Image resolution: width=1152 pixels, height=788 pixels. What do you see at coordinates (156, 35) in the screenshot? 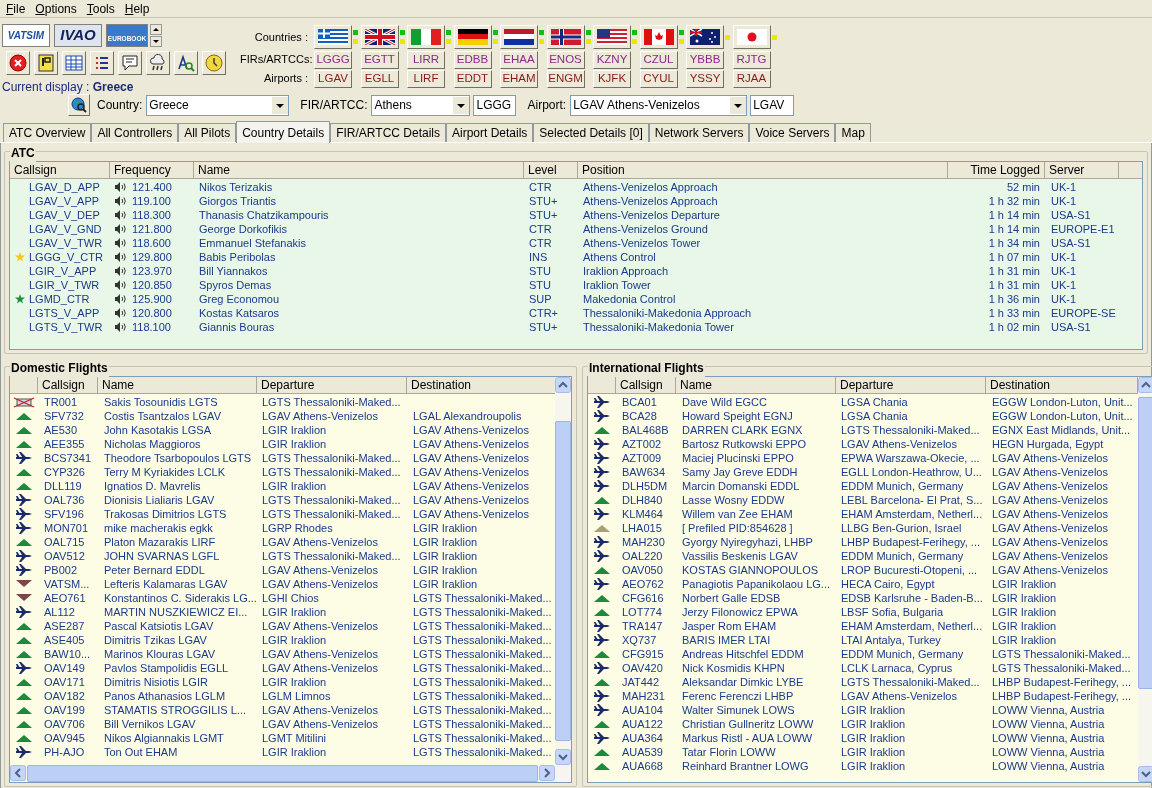
I see `spin-control` at bounding box center [156, 35].